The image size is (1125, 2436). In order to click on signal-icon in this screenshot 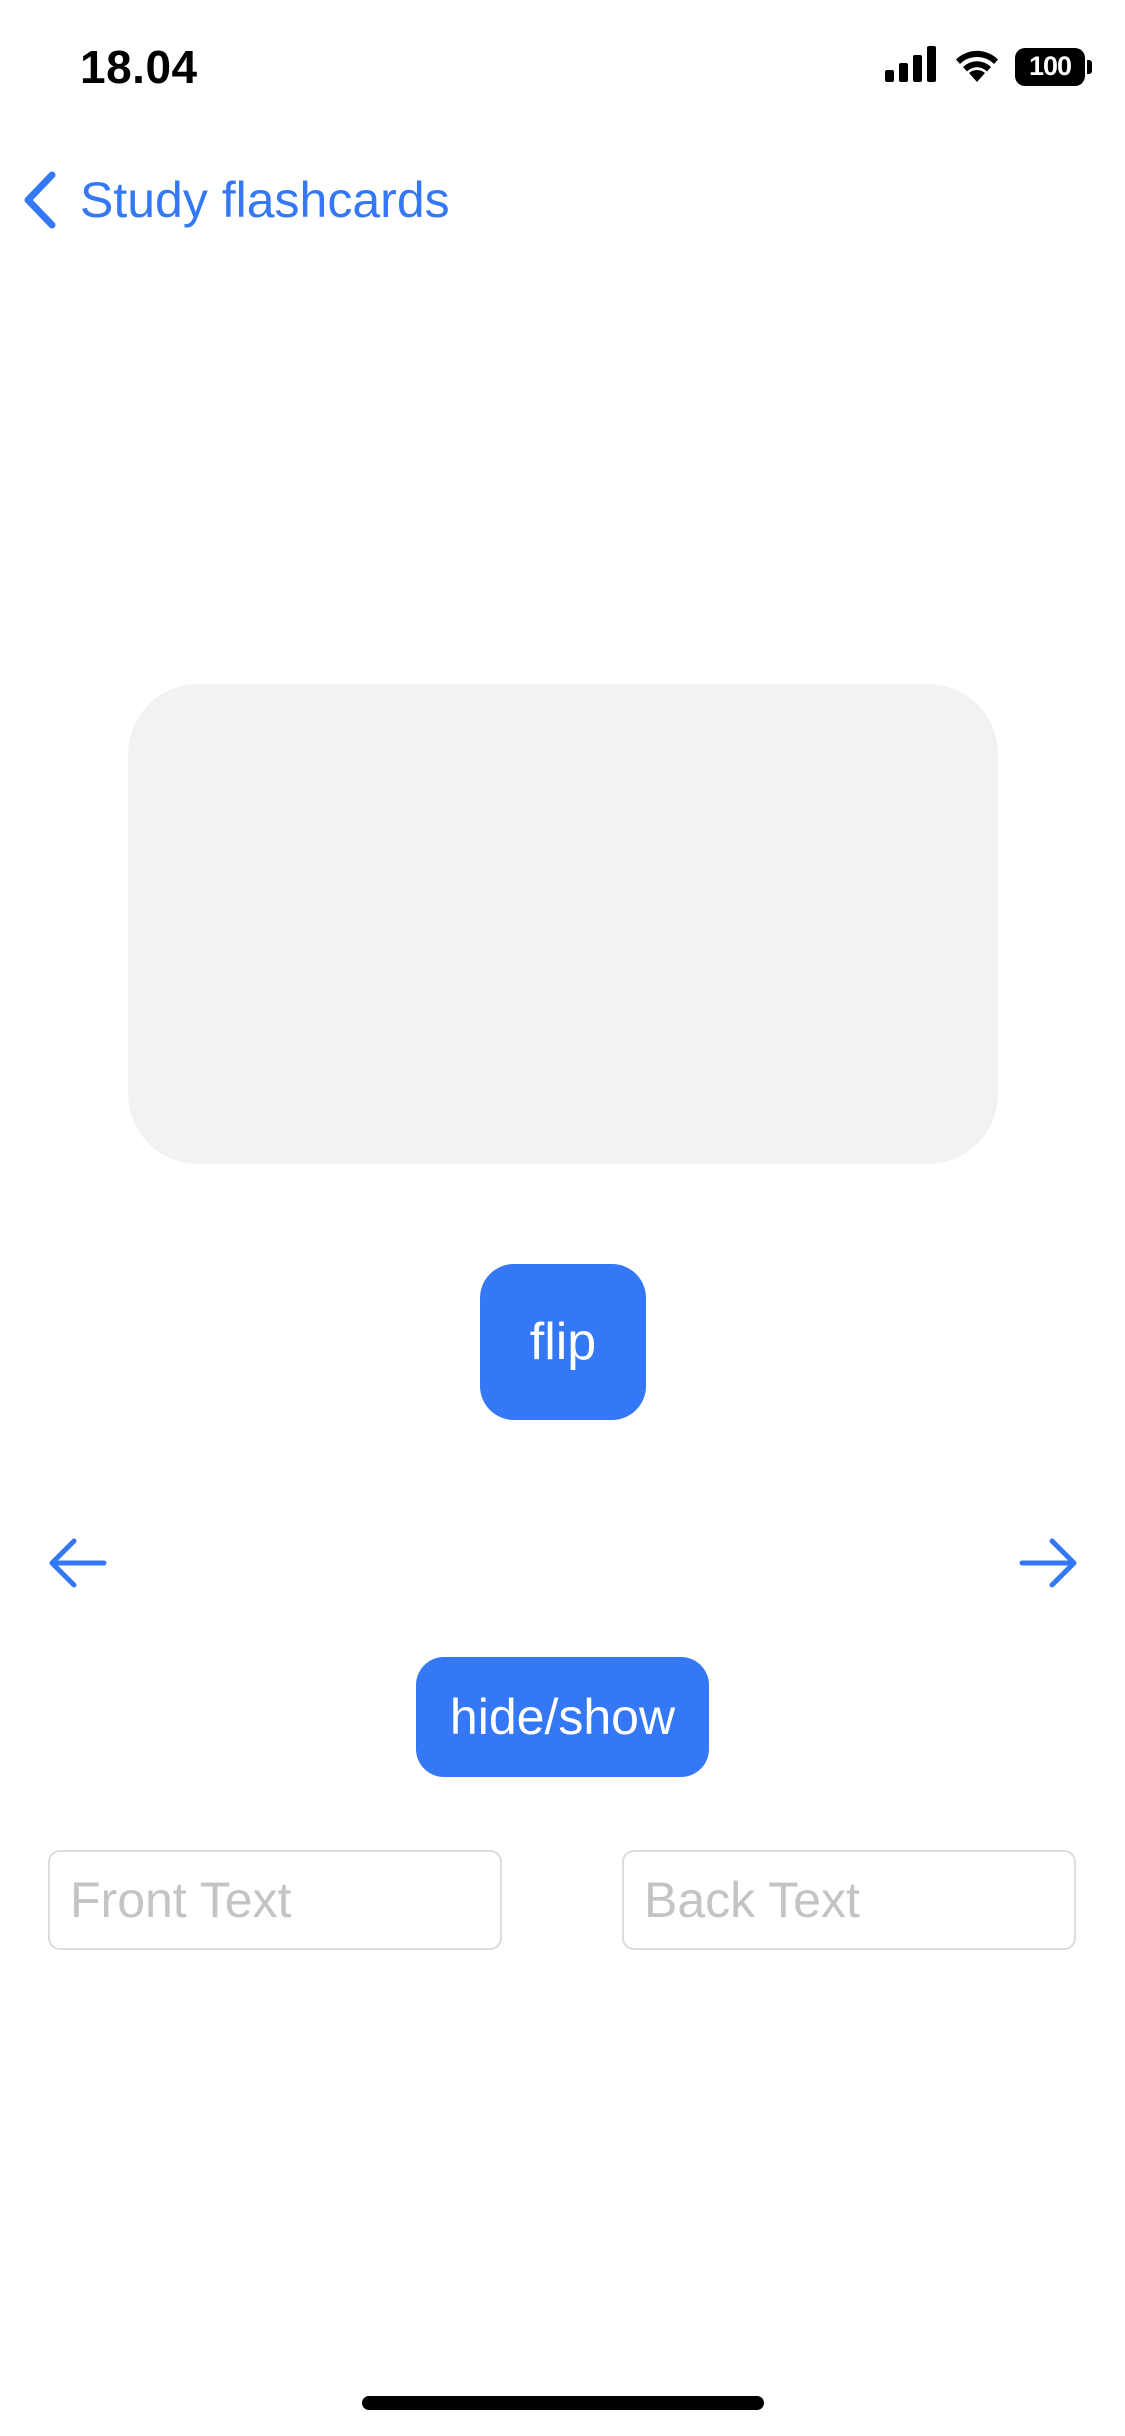, I will do `click(912, 66)`.